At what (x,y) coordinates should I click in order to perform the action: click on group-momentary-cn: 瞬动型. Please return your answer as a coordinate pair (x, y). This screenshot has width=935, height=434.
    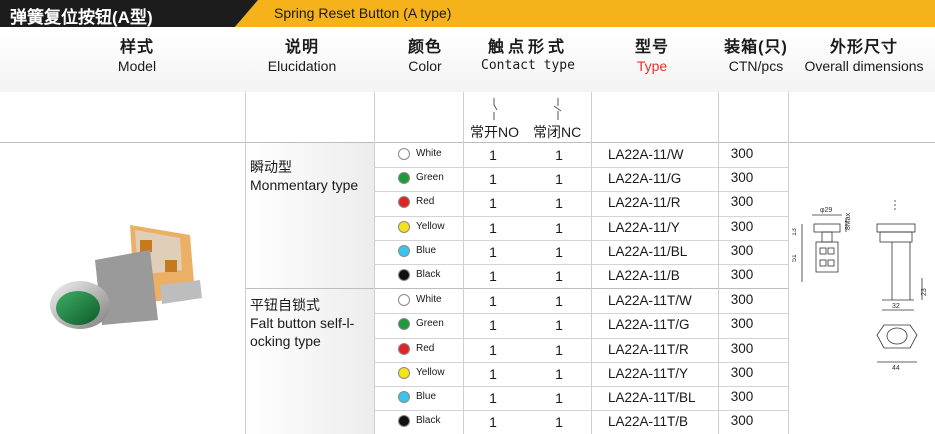
    Looking at the image, I should click on (271, 167).